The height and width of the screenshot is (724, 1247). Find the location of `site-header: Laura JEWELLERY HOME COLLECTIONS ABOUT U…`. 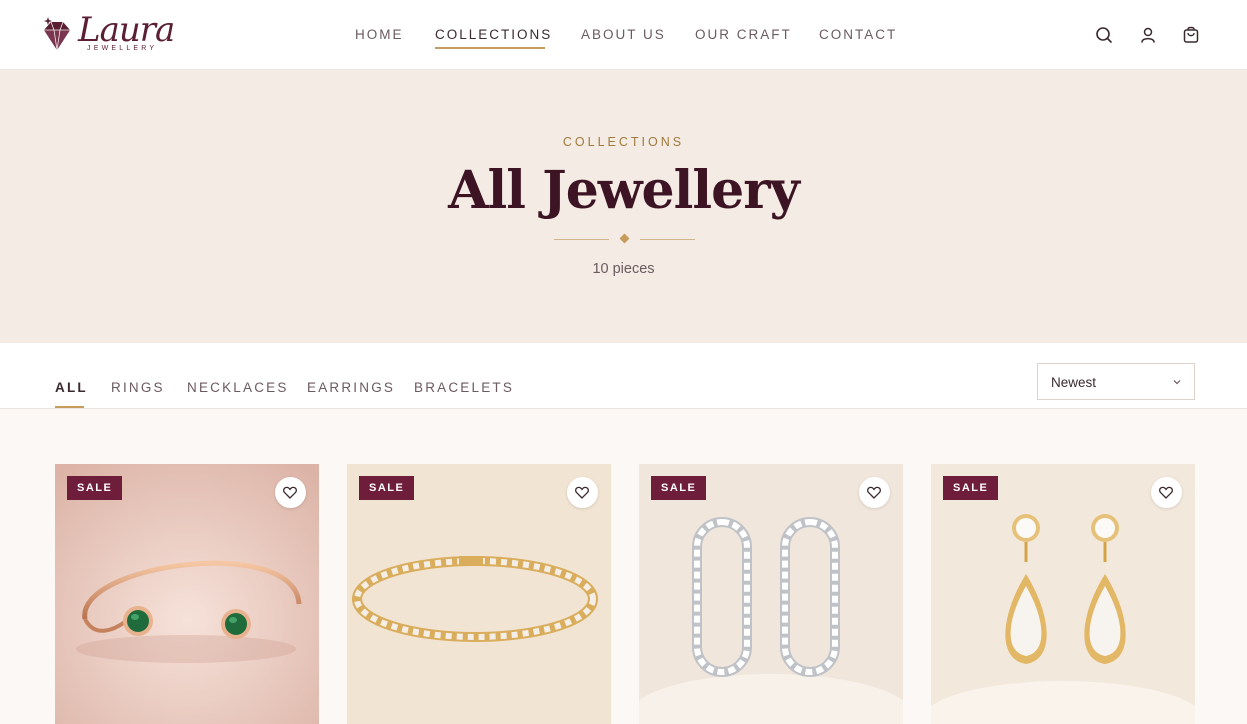

site-header: Laura JEWELLERY HOME COLLECTIONS ABOUT U… is located at coordinates (623, 35).